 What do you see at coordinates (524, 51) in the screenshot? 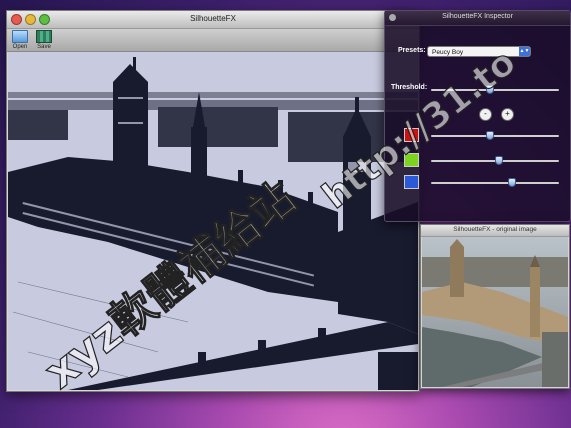
I see `dropdown-arrows-icon: ▲▼` at bounding box center [524, 51].